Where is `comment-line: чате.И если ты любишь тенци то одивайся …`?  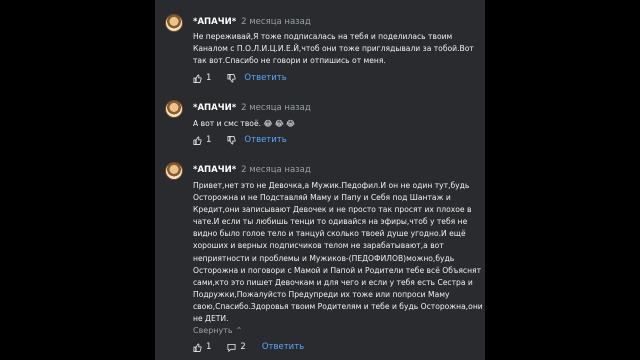
comment-line: чате.И если ты любишь тенци то одивайся … is located at coordinates (330, 222).